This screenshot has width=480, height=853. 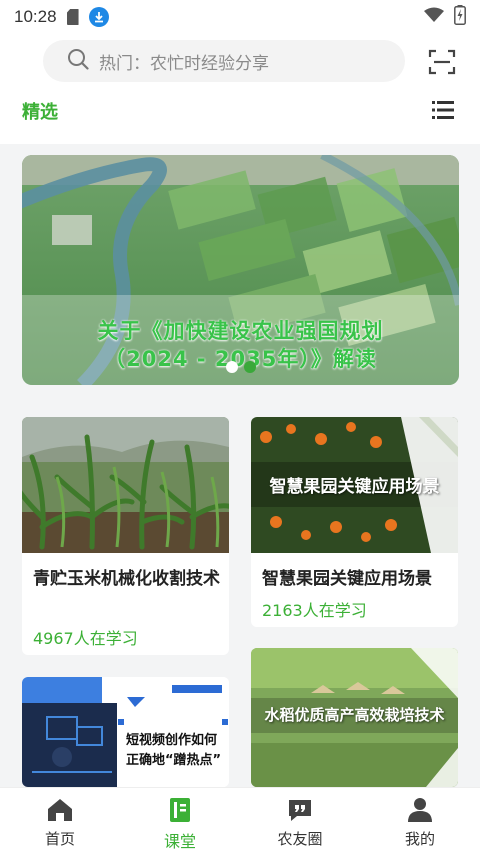 What do you see at coordinates (240, 331) in the screenshot?
I see `banner-title-line1: 关于《加快建设农业强国规划` at bounding box center [240, 331].